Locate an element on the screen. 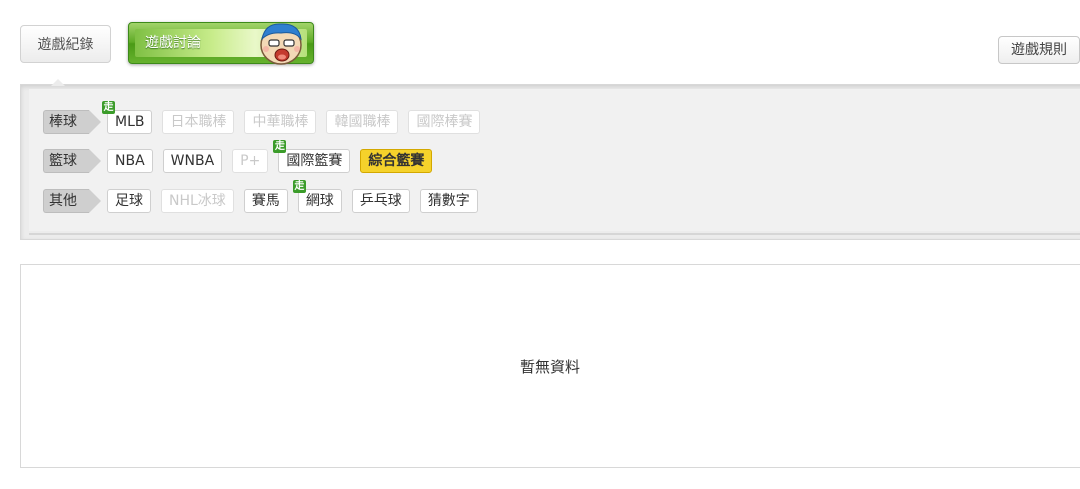 The width and height of the screenshot is (1080, 489). sport-chip-cpbl: 中華職棒 is located at coordinates (280, 122).